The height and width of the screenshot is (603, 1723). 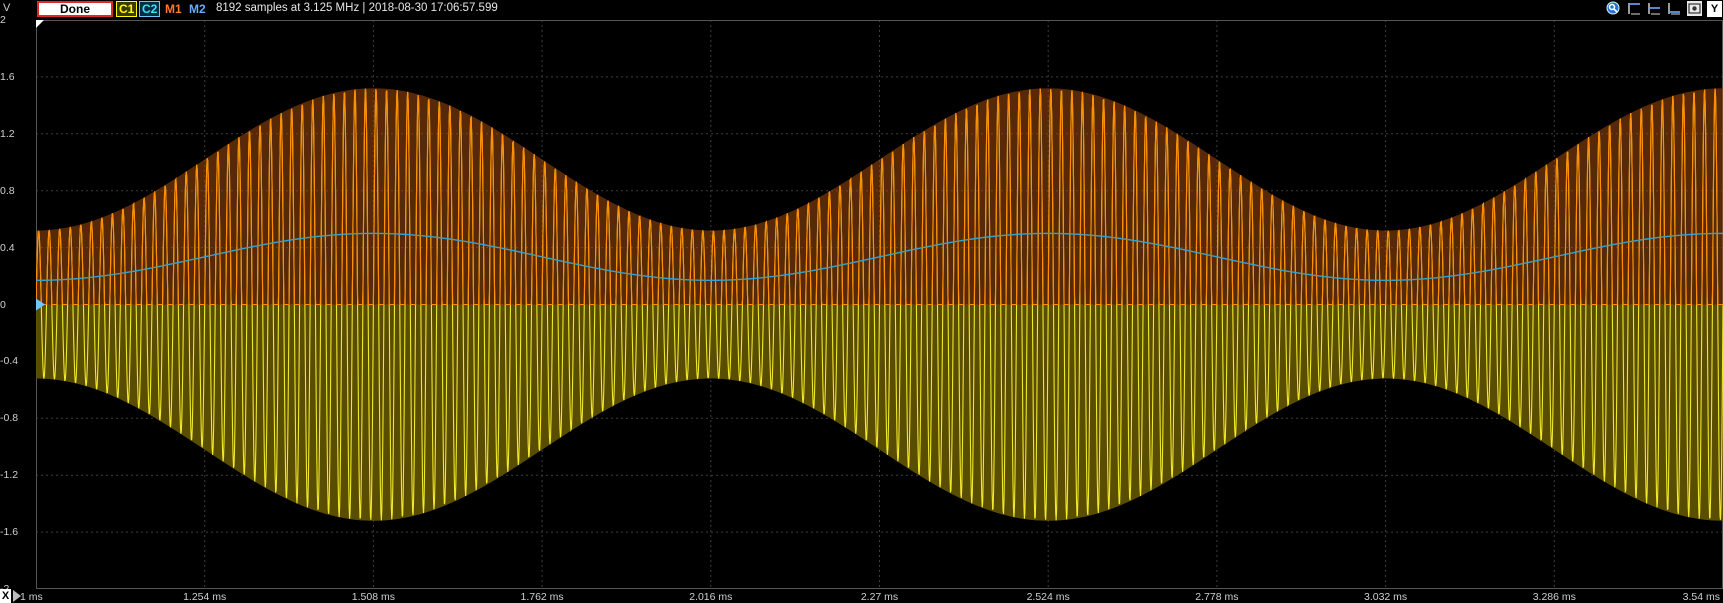 I want to click on y-tick-label: 1.2, so click(x=7, y=133).